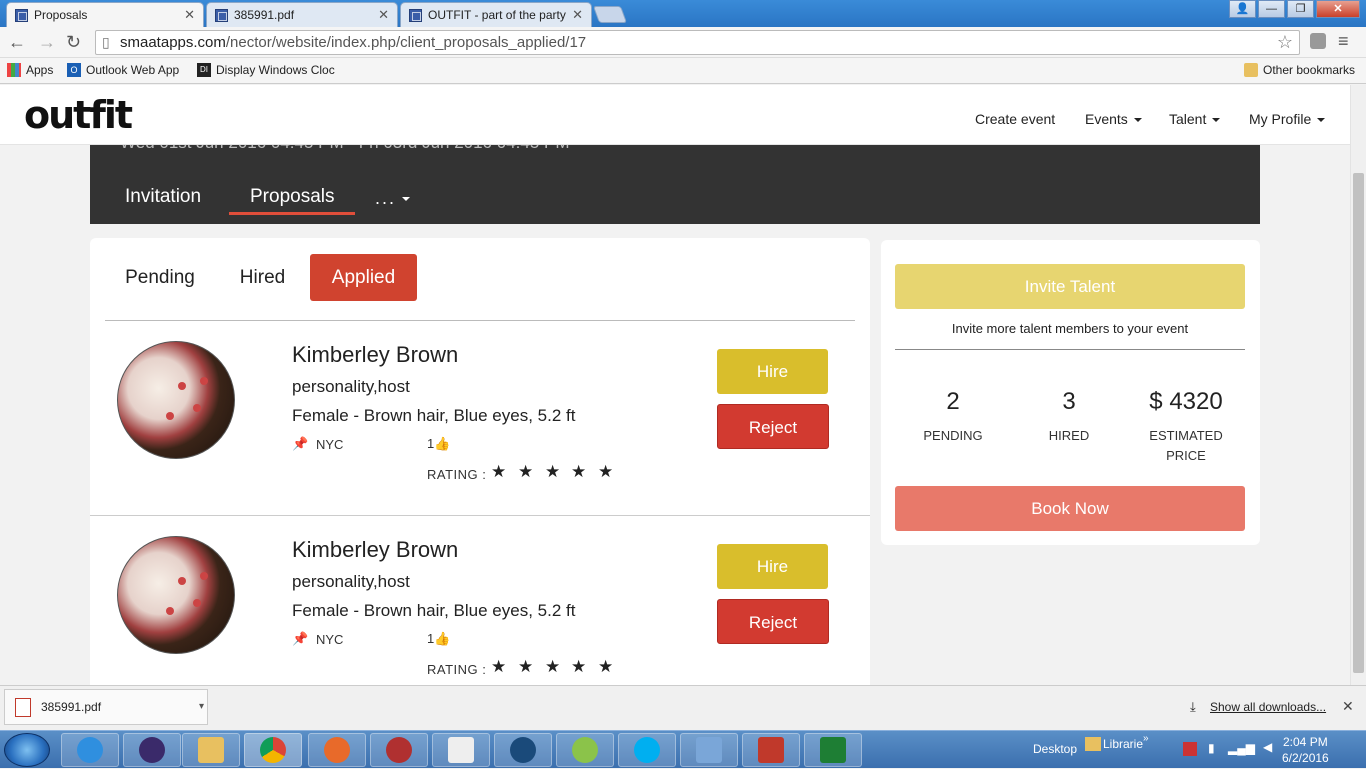 Image resolution: width=1366 pixels, height=769 pixels. What do you see at coordinates (1146, 738) in the screenshot?
I see `expand-icon: »` at bounding box center [1146, 738].